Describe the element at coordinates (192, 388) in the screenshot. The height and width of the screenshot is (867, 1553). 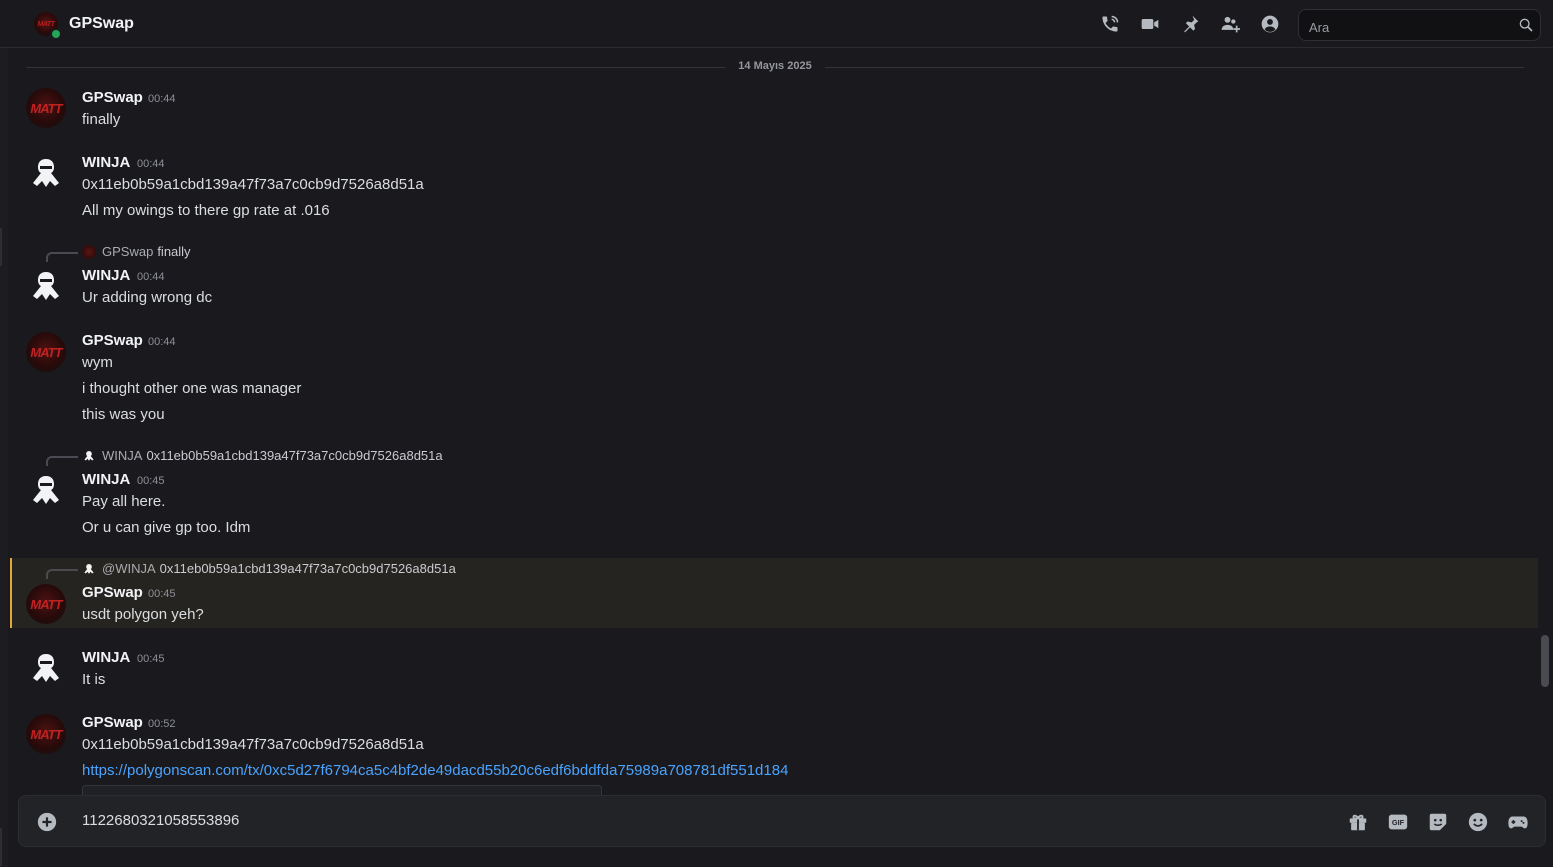
I see `message-text: i thought other one was manager` at that location.